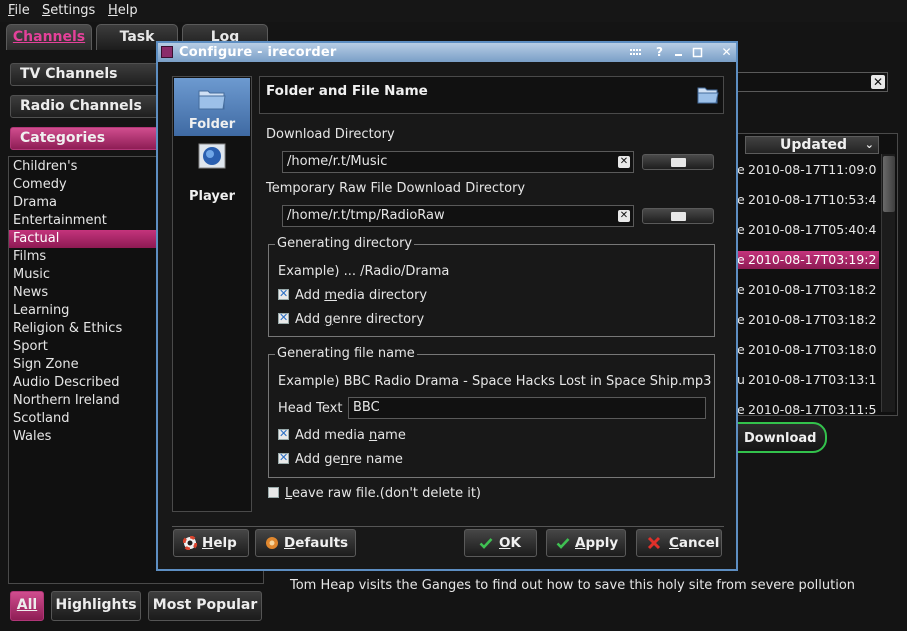 This screenshot has width=907, height=631. I want to click on table-row: e 2010-08-17T03:11:5, so click(808, 410).